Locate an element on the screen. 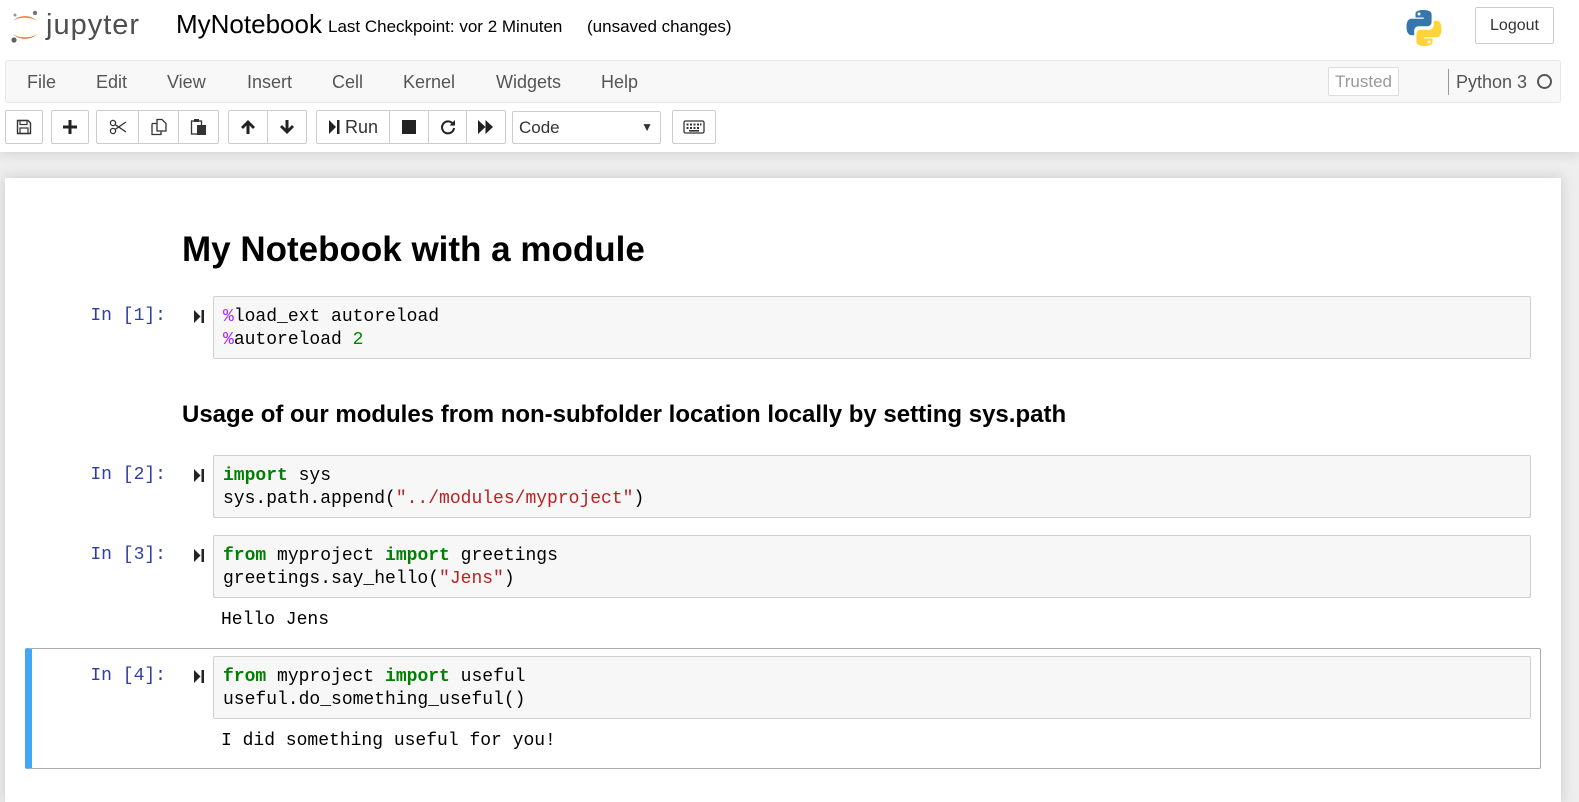 This screenshot has width=1579, height=802. logout-button: Logout is located at coordinates (1514, 25).